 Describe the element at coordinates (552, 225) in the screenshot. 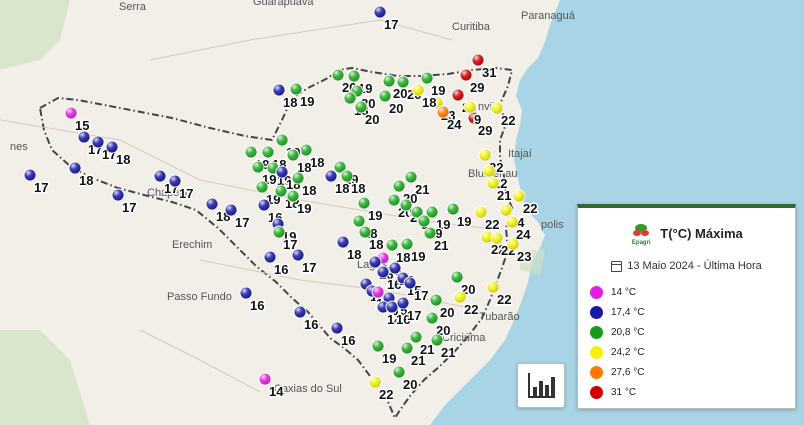

I see `place-label: polis` at that location.